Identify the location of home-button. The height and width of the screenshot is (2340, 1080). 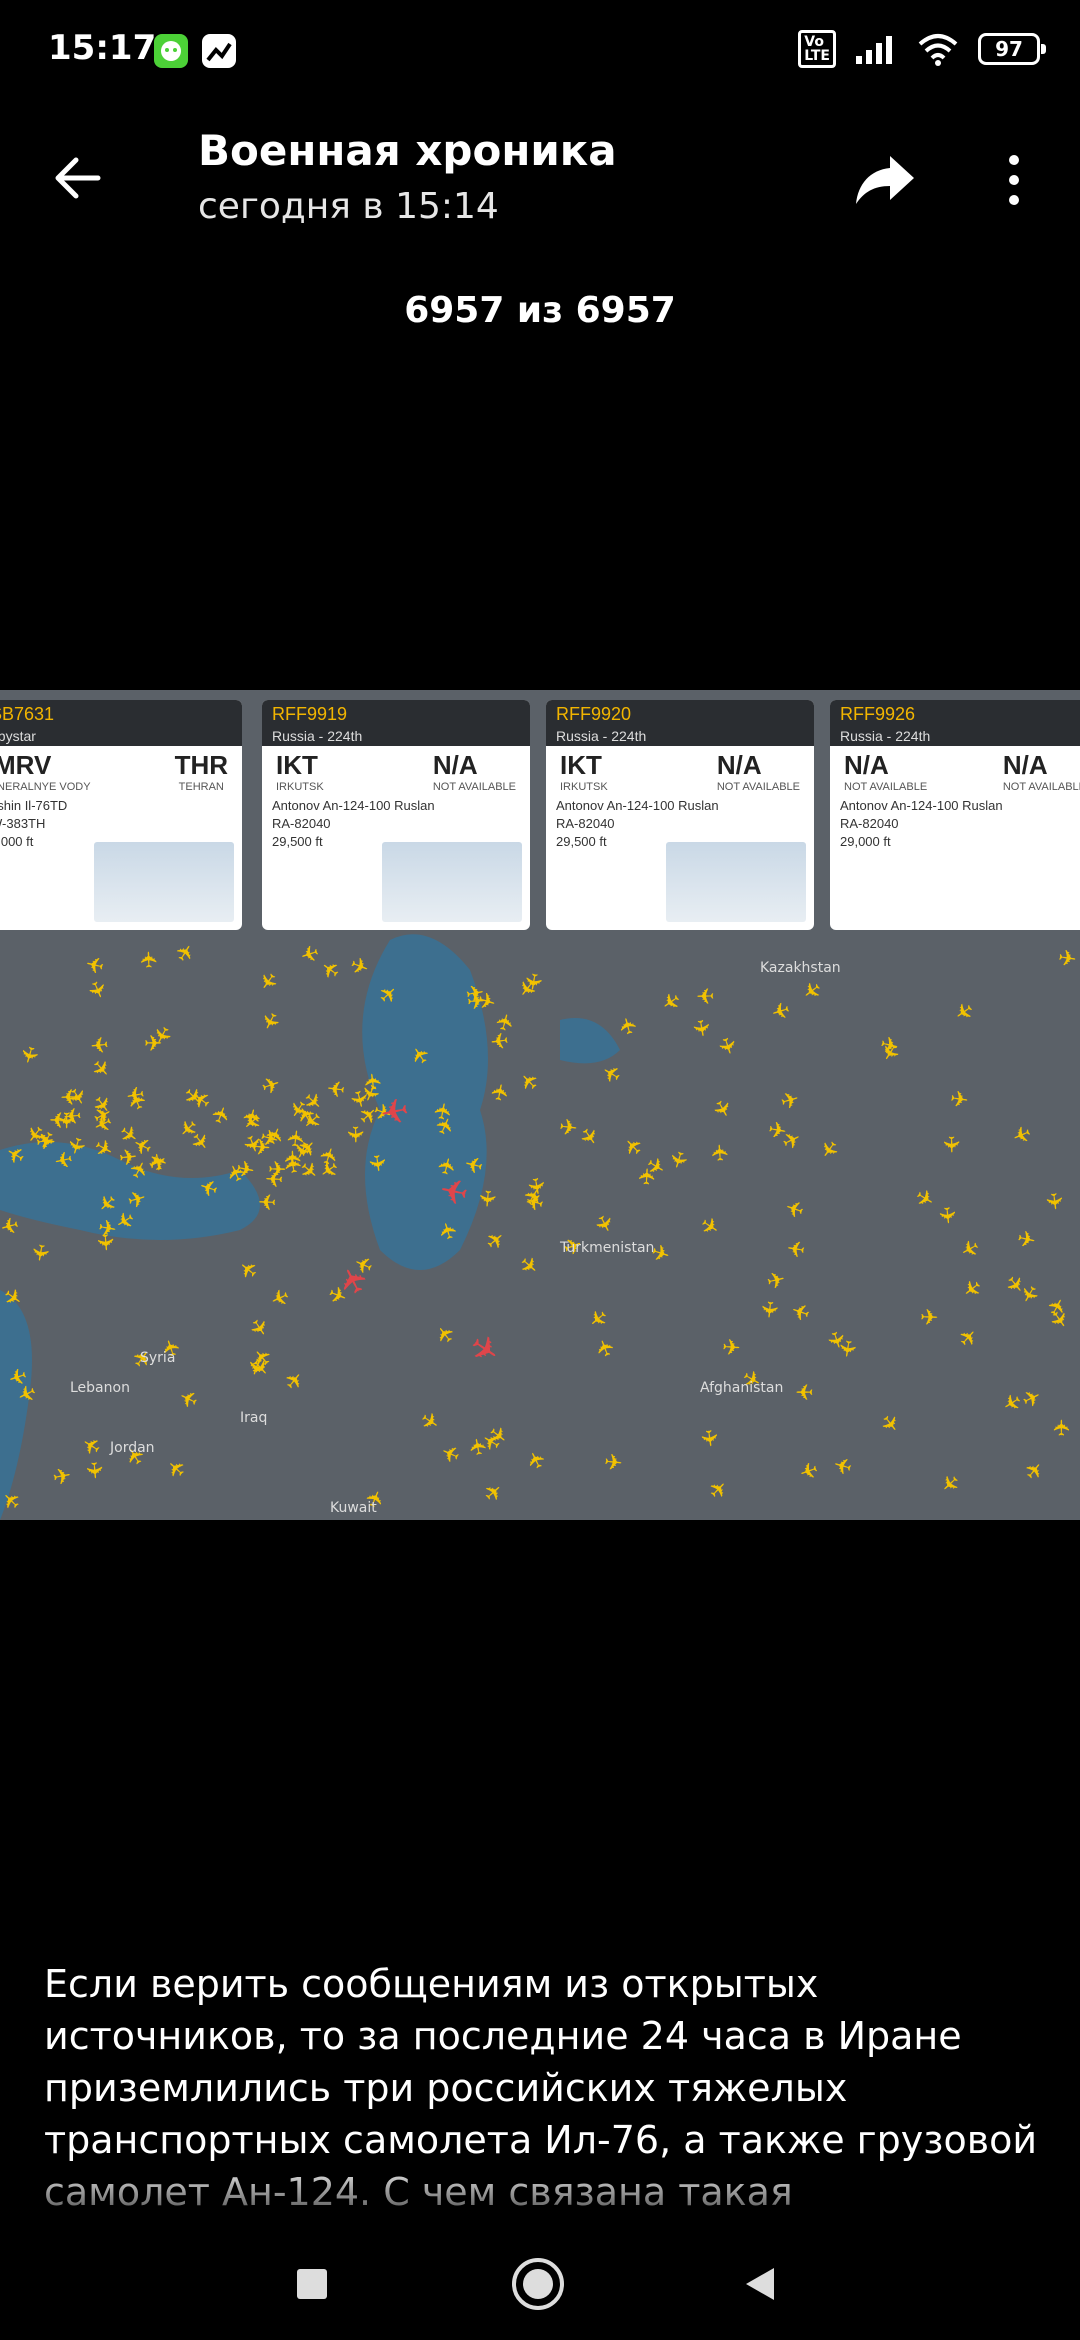
(538, 2284).